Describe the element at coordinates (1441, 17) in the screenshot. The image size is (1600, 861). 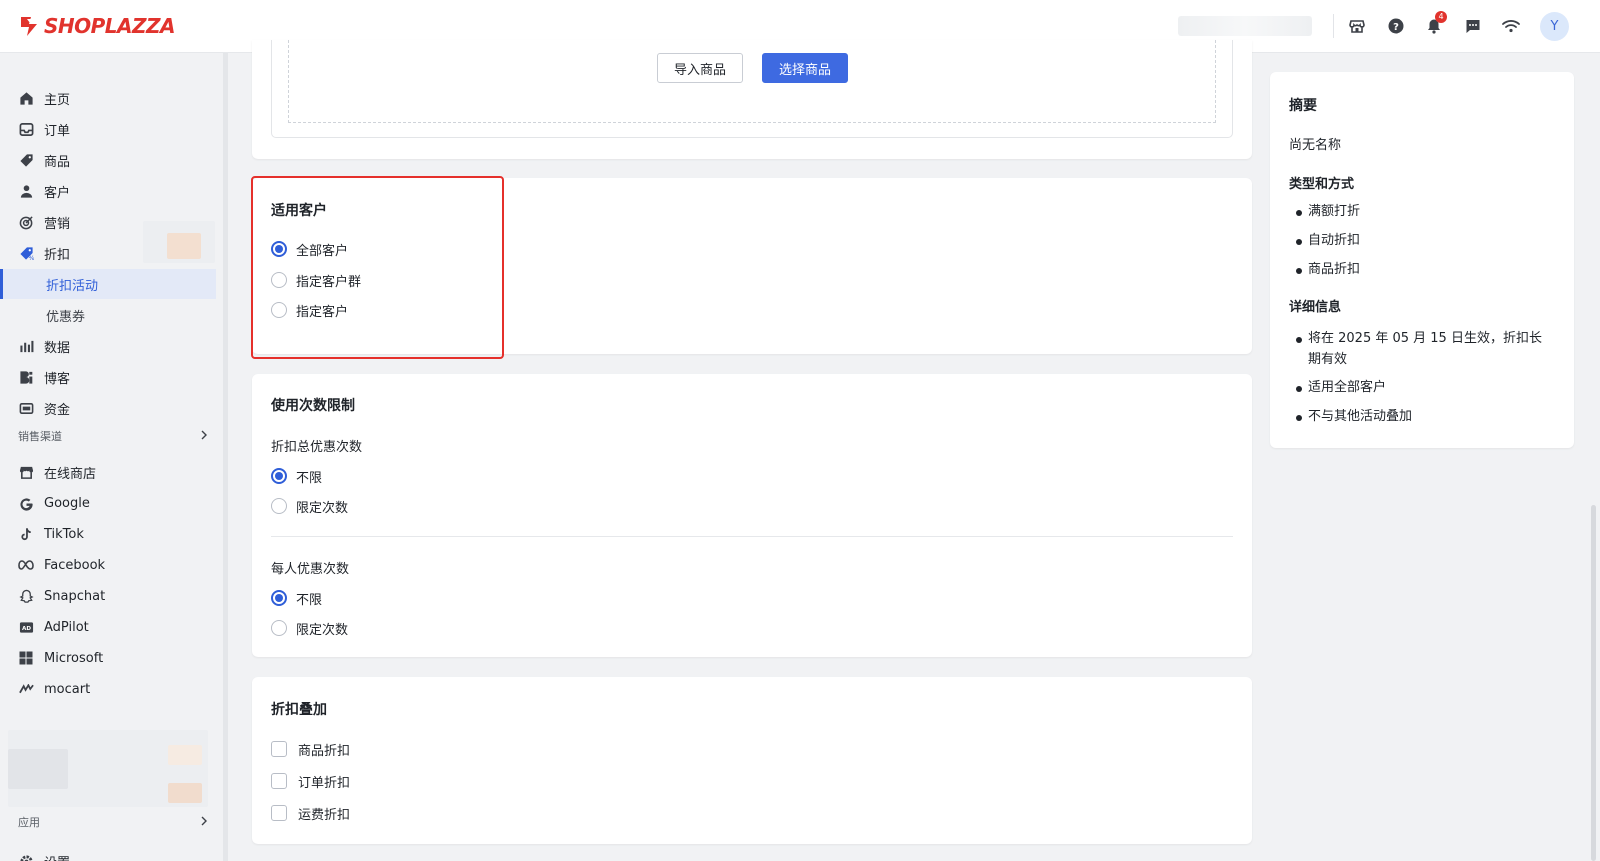
I see `notification-badge: 4` at that location.